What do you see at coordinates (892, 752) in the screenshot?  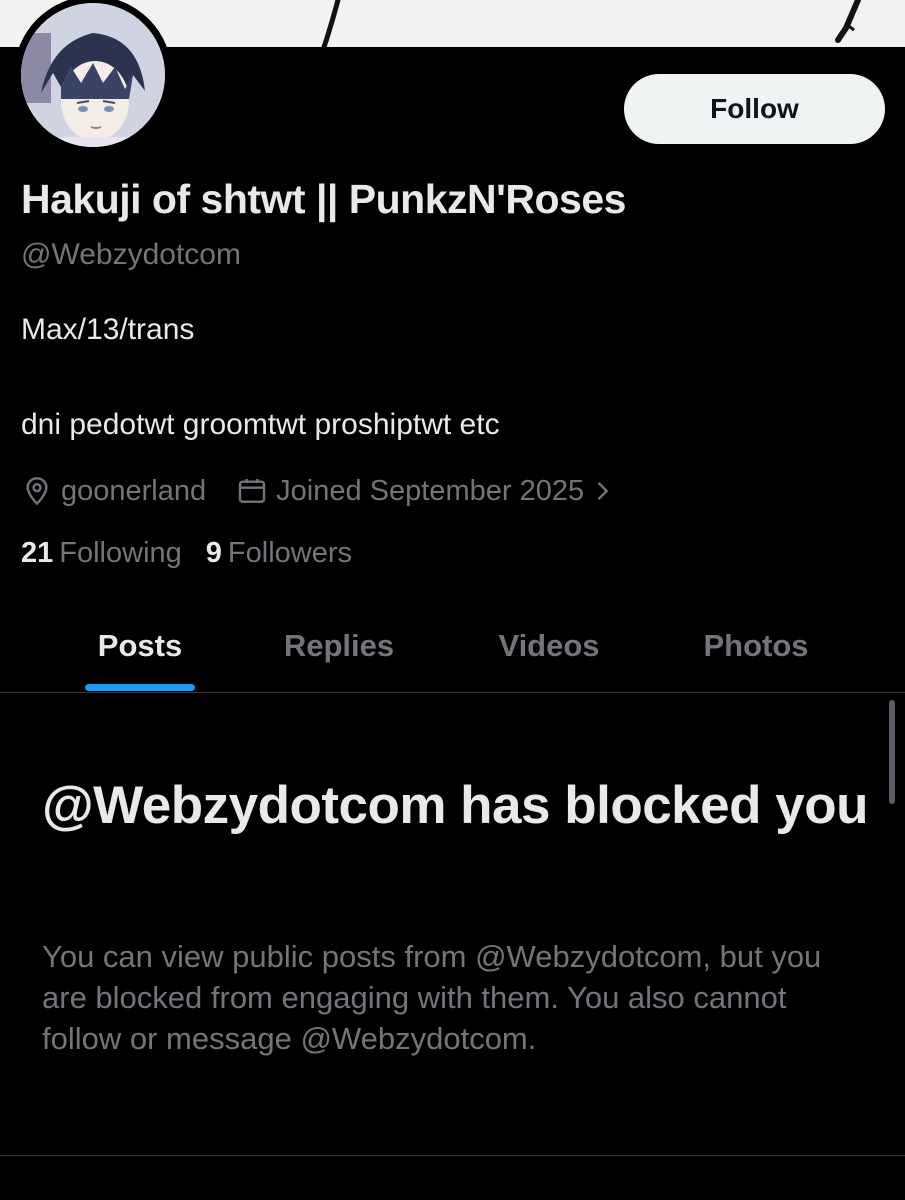 I see `scrollbar` at bounding box center [892, 752].